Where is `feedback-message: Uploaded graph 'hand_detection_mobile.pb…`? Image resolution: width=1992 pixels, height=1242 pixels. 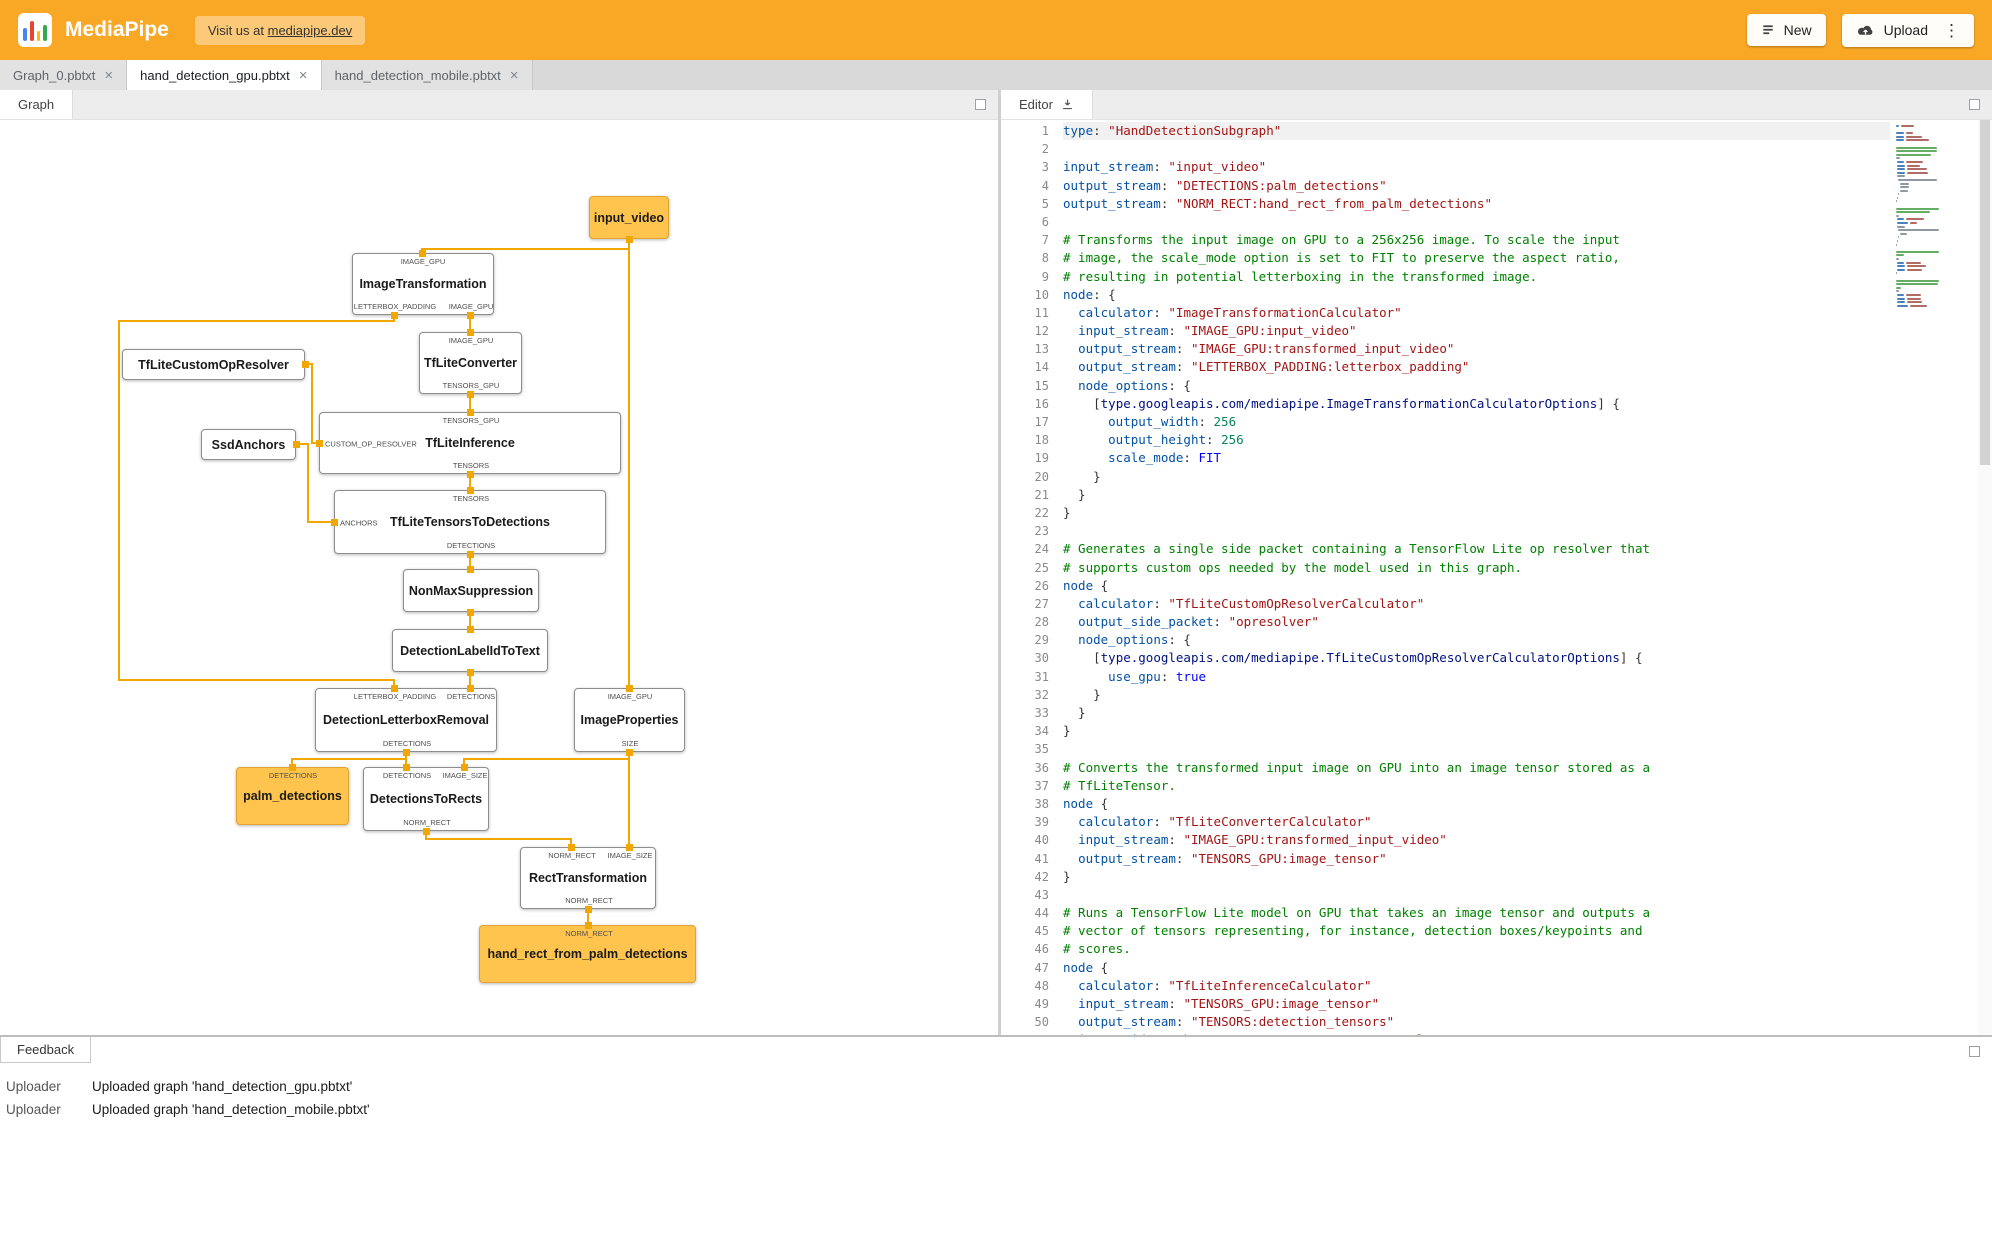
feedback-message: Uploaded graph 'hand_detection_mobile.pb… is located at coordinates (231, 1109).